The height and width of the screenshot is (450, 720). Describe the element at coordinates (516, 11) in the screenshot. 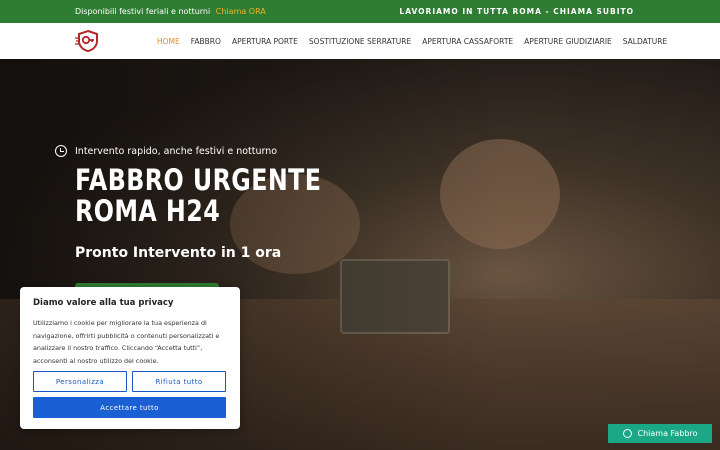

I see `coverage-text: LAVORIAMO IN TUTTA ROMA - CHIAMA SUBITO` at that location.